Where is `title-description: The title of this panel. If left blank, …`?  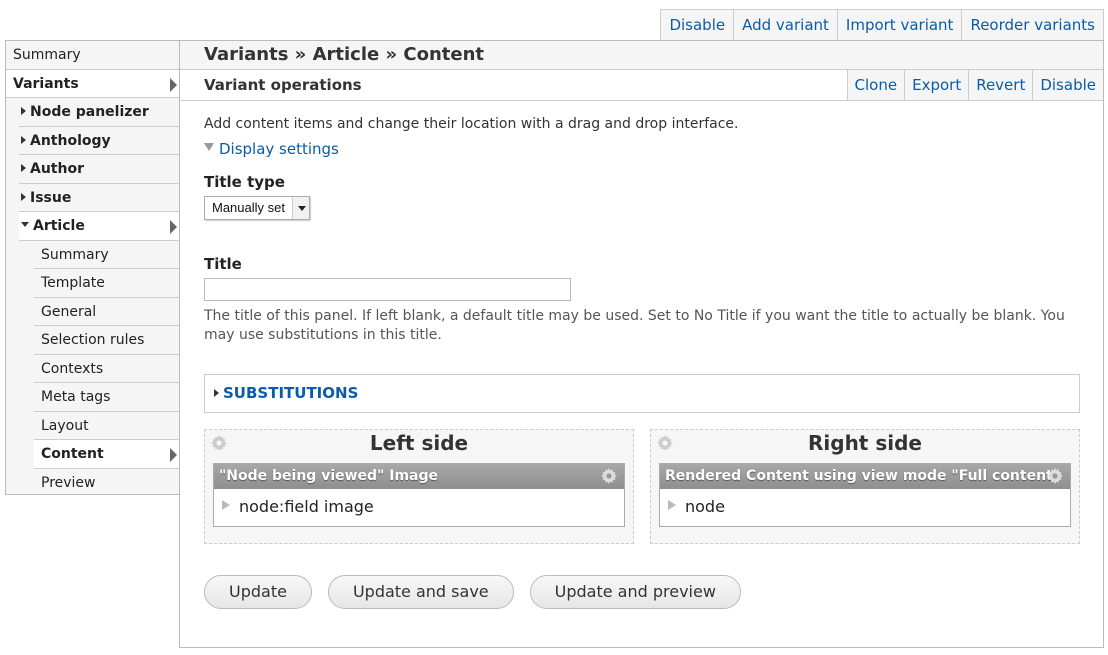
title-description: The title of this panel. If left blank, … is located at coordinates (634, 325).